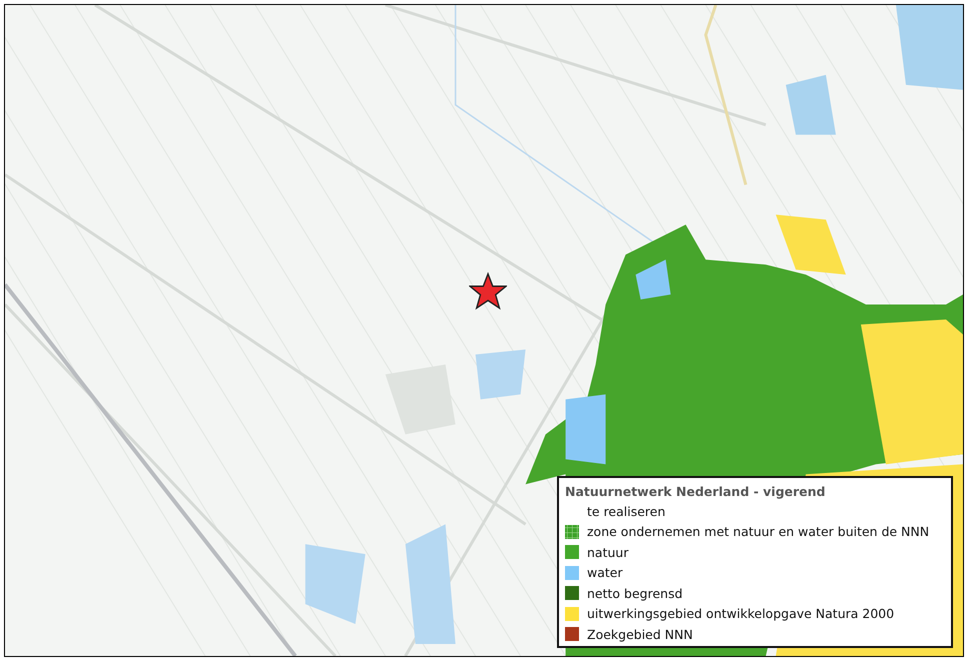 Image resolution: width=968 pixels, height=661 pixels. I want to click on legend-title: Natuurnetwerk Nederland - vigerend, so click(695, 491).